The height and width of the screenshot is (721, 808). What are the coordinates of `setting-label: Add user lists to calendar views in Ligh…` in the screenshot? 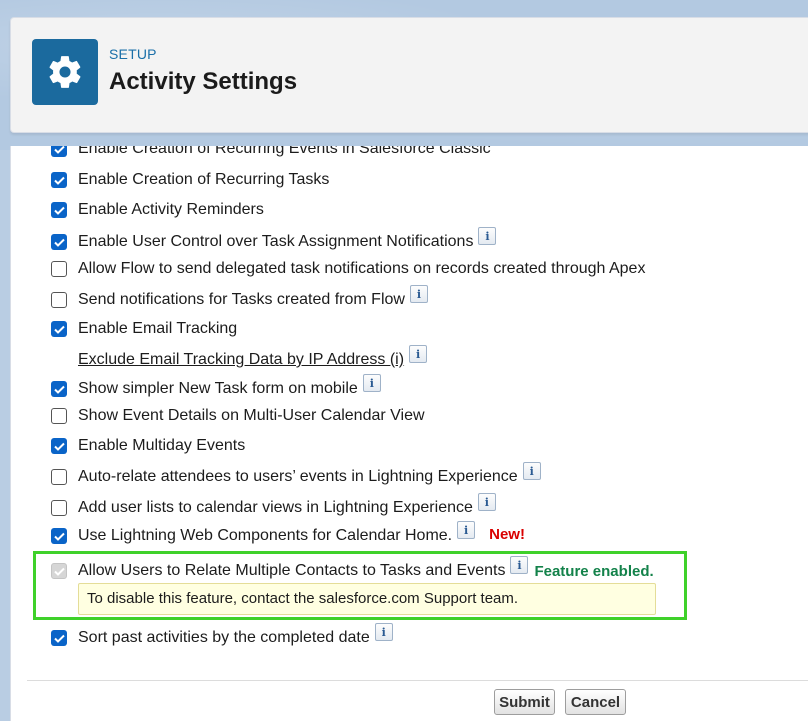 It's located at (275, 507).